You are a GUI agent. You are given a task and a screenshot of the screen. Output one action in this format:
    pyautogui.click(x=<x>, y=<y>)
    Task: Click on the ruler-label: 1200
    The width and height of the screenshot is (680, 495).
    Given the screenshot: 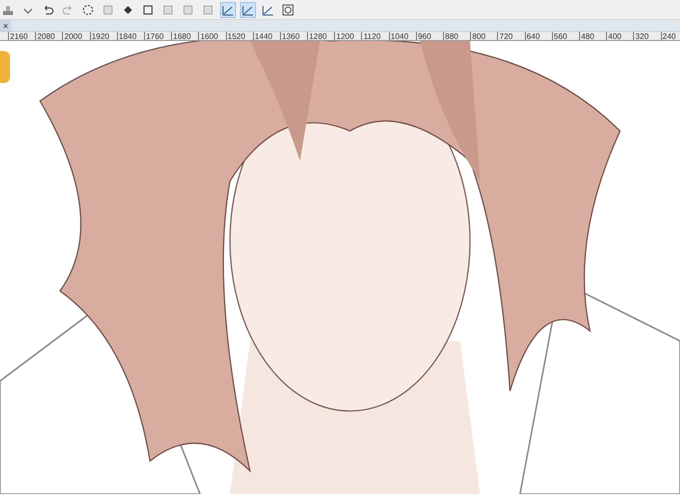 What is the action you would take?
    pyautogui.click(x=348, y=36)
    